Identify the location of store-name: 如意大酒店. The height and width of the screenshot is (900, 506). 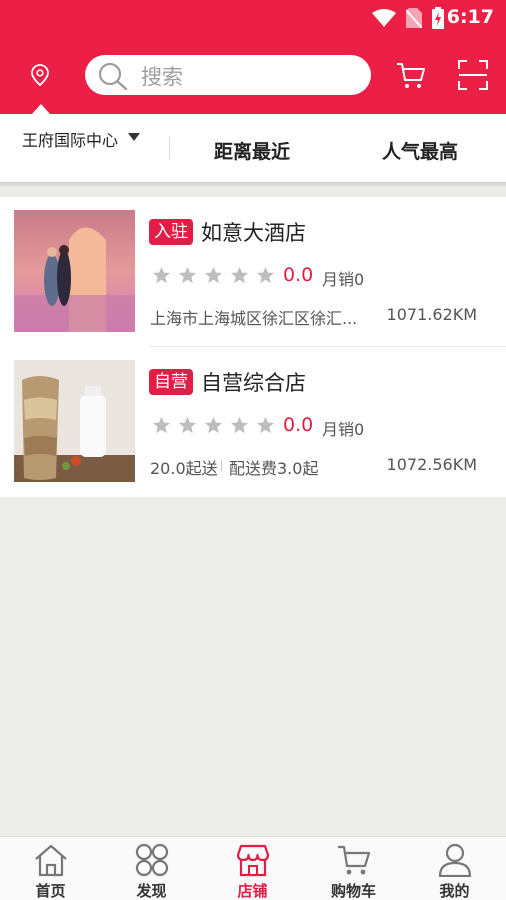
(253, 233).